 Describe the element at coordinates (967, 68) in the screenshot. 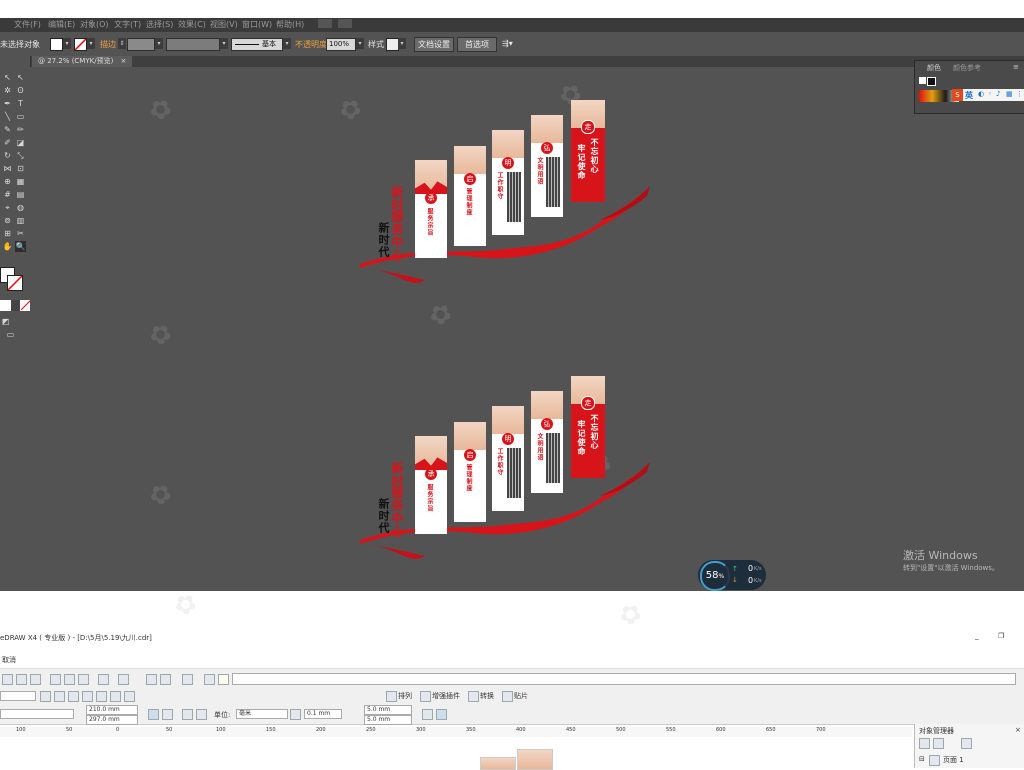

I see `tab-color-guide: 颜色参考` at that location.